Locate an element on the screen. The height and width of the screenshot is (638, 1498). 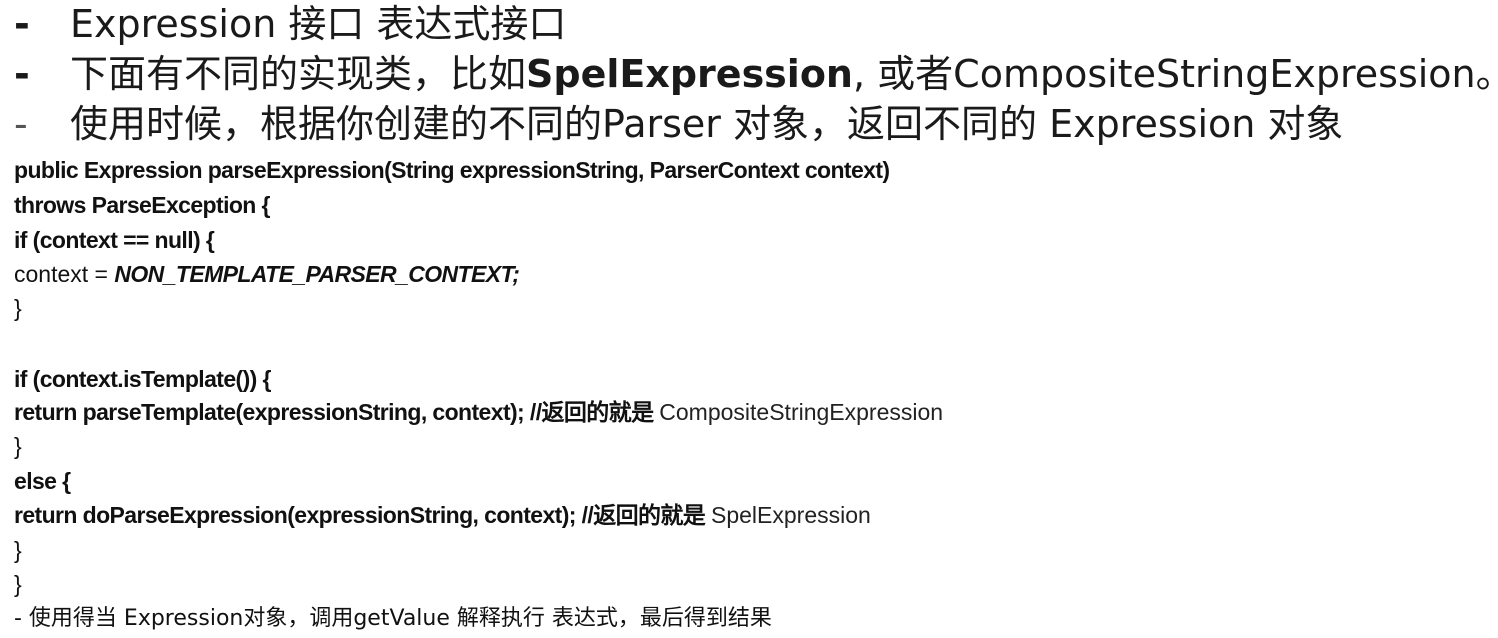
code-line-11: } is located at coordinates (18, 550).